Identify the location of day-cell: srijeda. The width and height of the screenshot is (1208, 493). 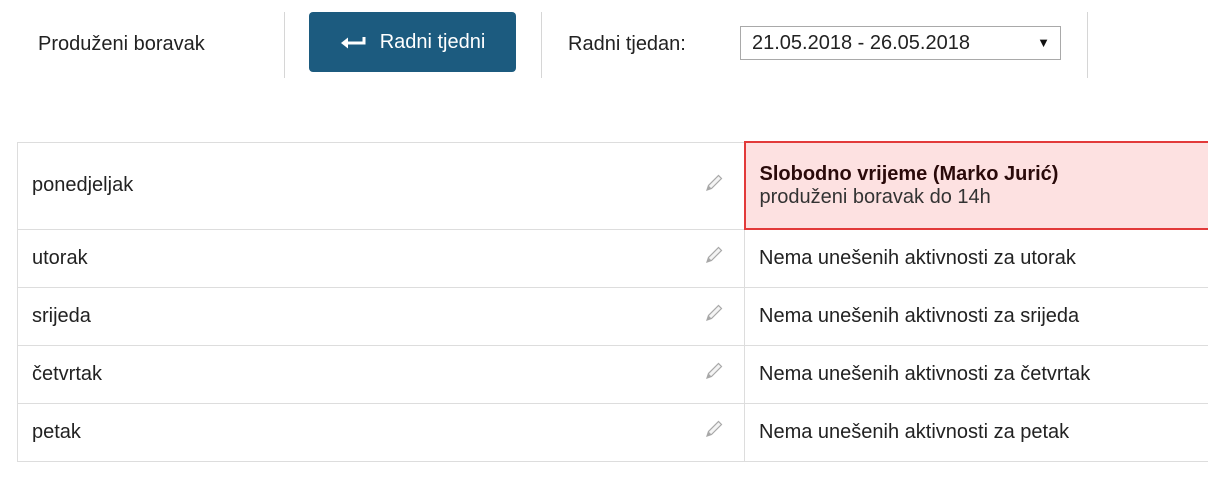
(381, 316).